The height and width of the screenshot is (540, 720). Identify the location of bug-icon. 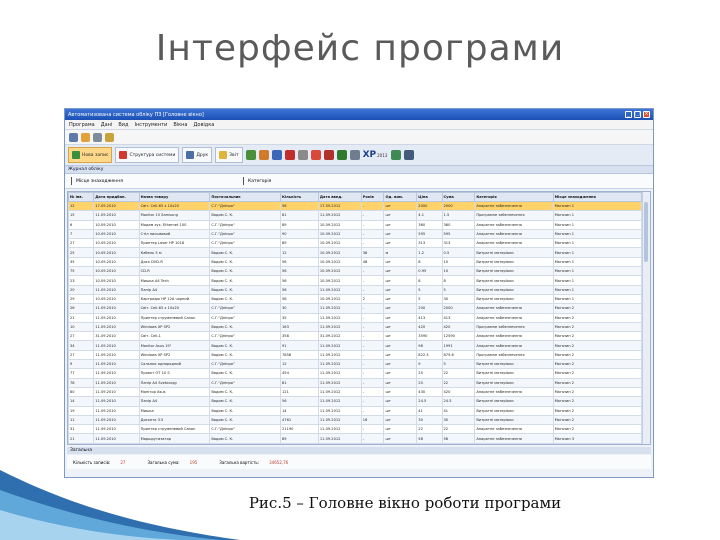
(328, 155).